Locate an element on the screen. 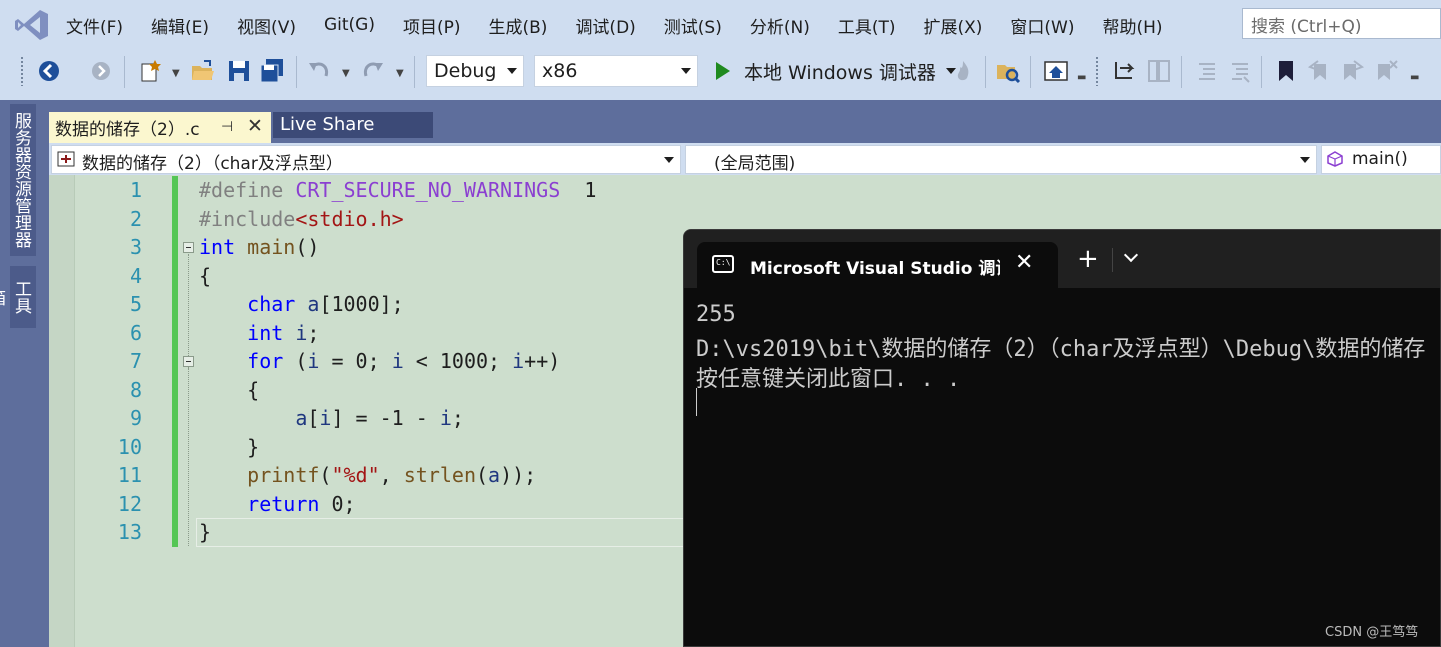 Image resolution: width=1441 pixels, height=647 pixels. menu-tools: 工具(T) is located at coordinates (867, 25).